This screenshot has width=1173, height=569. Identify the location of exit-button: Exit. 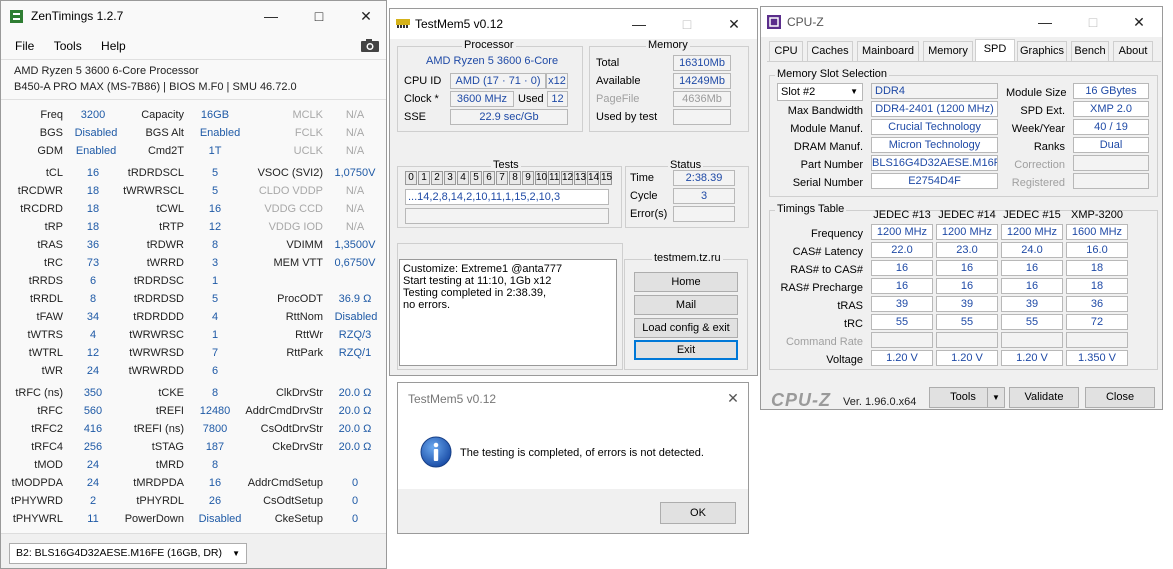
(686, 350).